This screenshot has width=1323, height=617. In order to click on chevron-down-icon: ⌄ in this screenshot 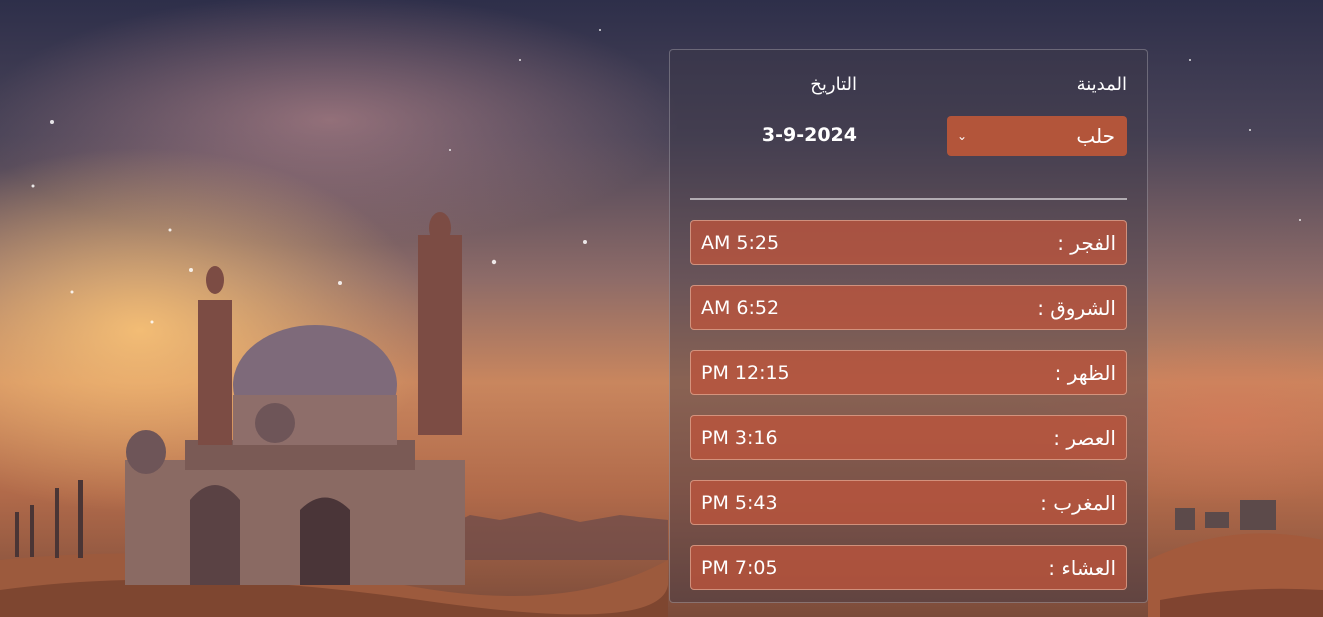, I will do `click(962, 136)`.